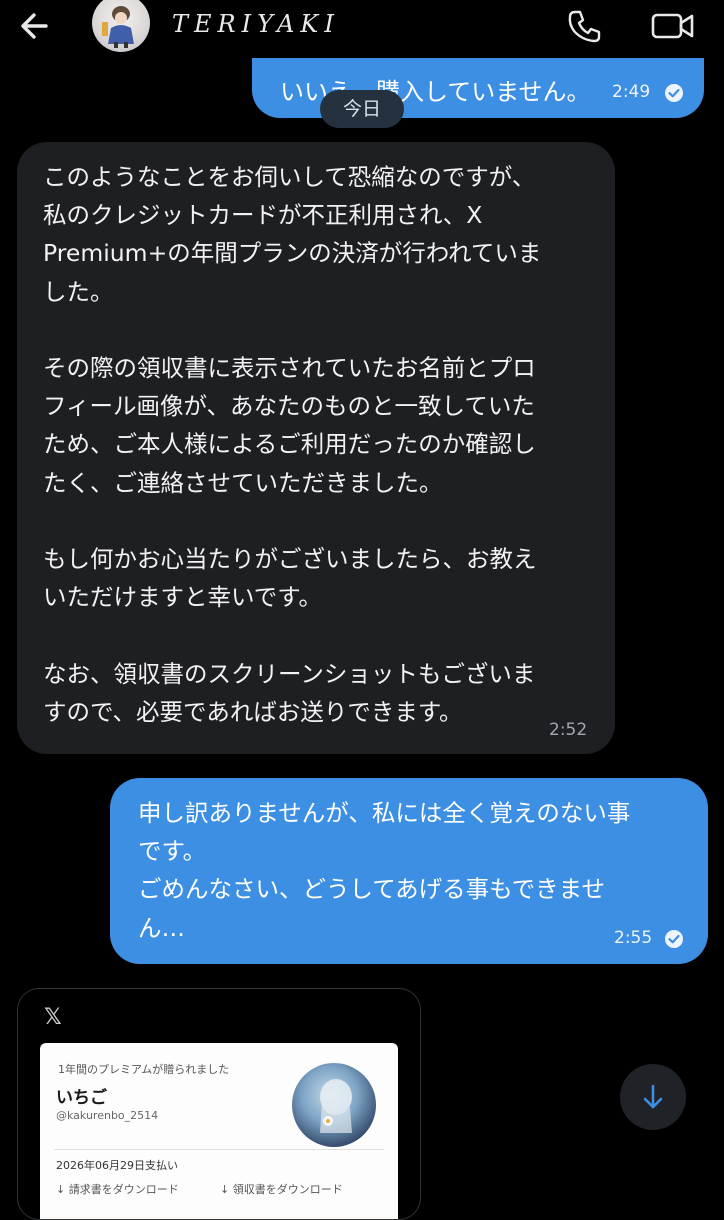 The image size is (724, 1220). I want to click on download-invoice-link: ↓ 請求書をダウンロード, so click(117, 1189).